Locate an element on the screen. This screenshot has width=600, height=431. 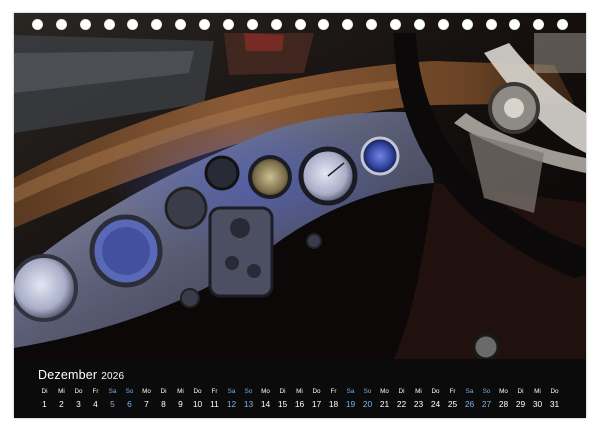
day-number: 26 is located at coordinates (469, 404).